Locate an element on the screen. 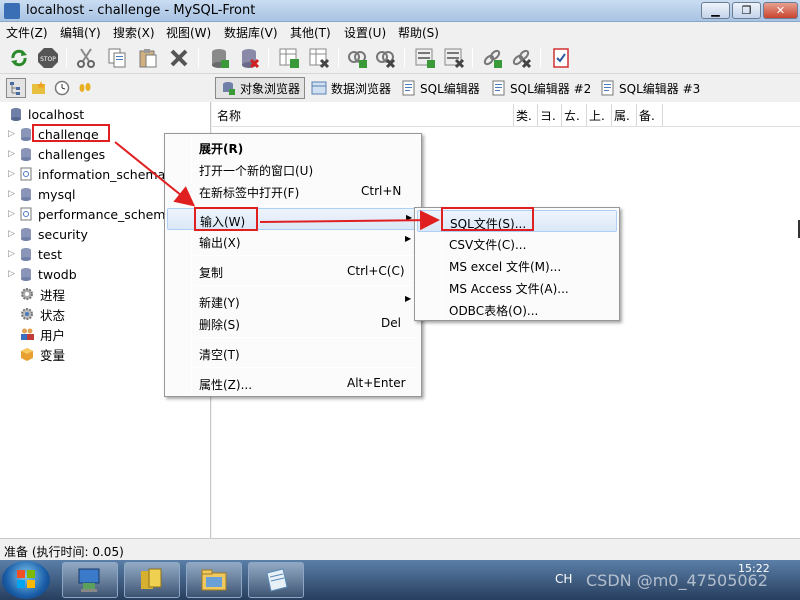  drop-index-button is located at coordinates (454, 58).